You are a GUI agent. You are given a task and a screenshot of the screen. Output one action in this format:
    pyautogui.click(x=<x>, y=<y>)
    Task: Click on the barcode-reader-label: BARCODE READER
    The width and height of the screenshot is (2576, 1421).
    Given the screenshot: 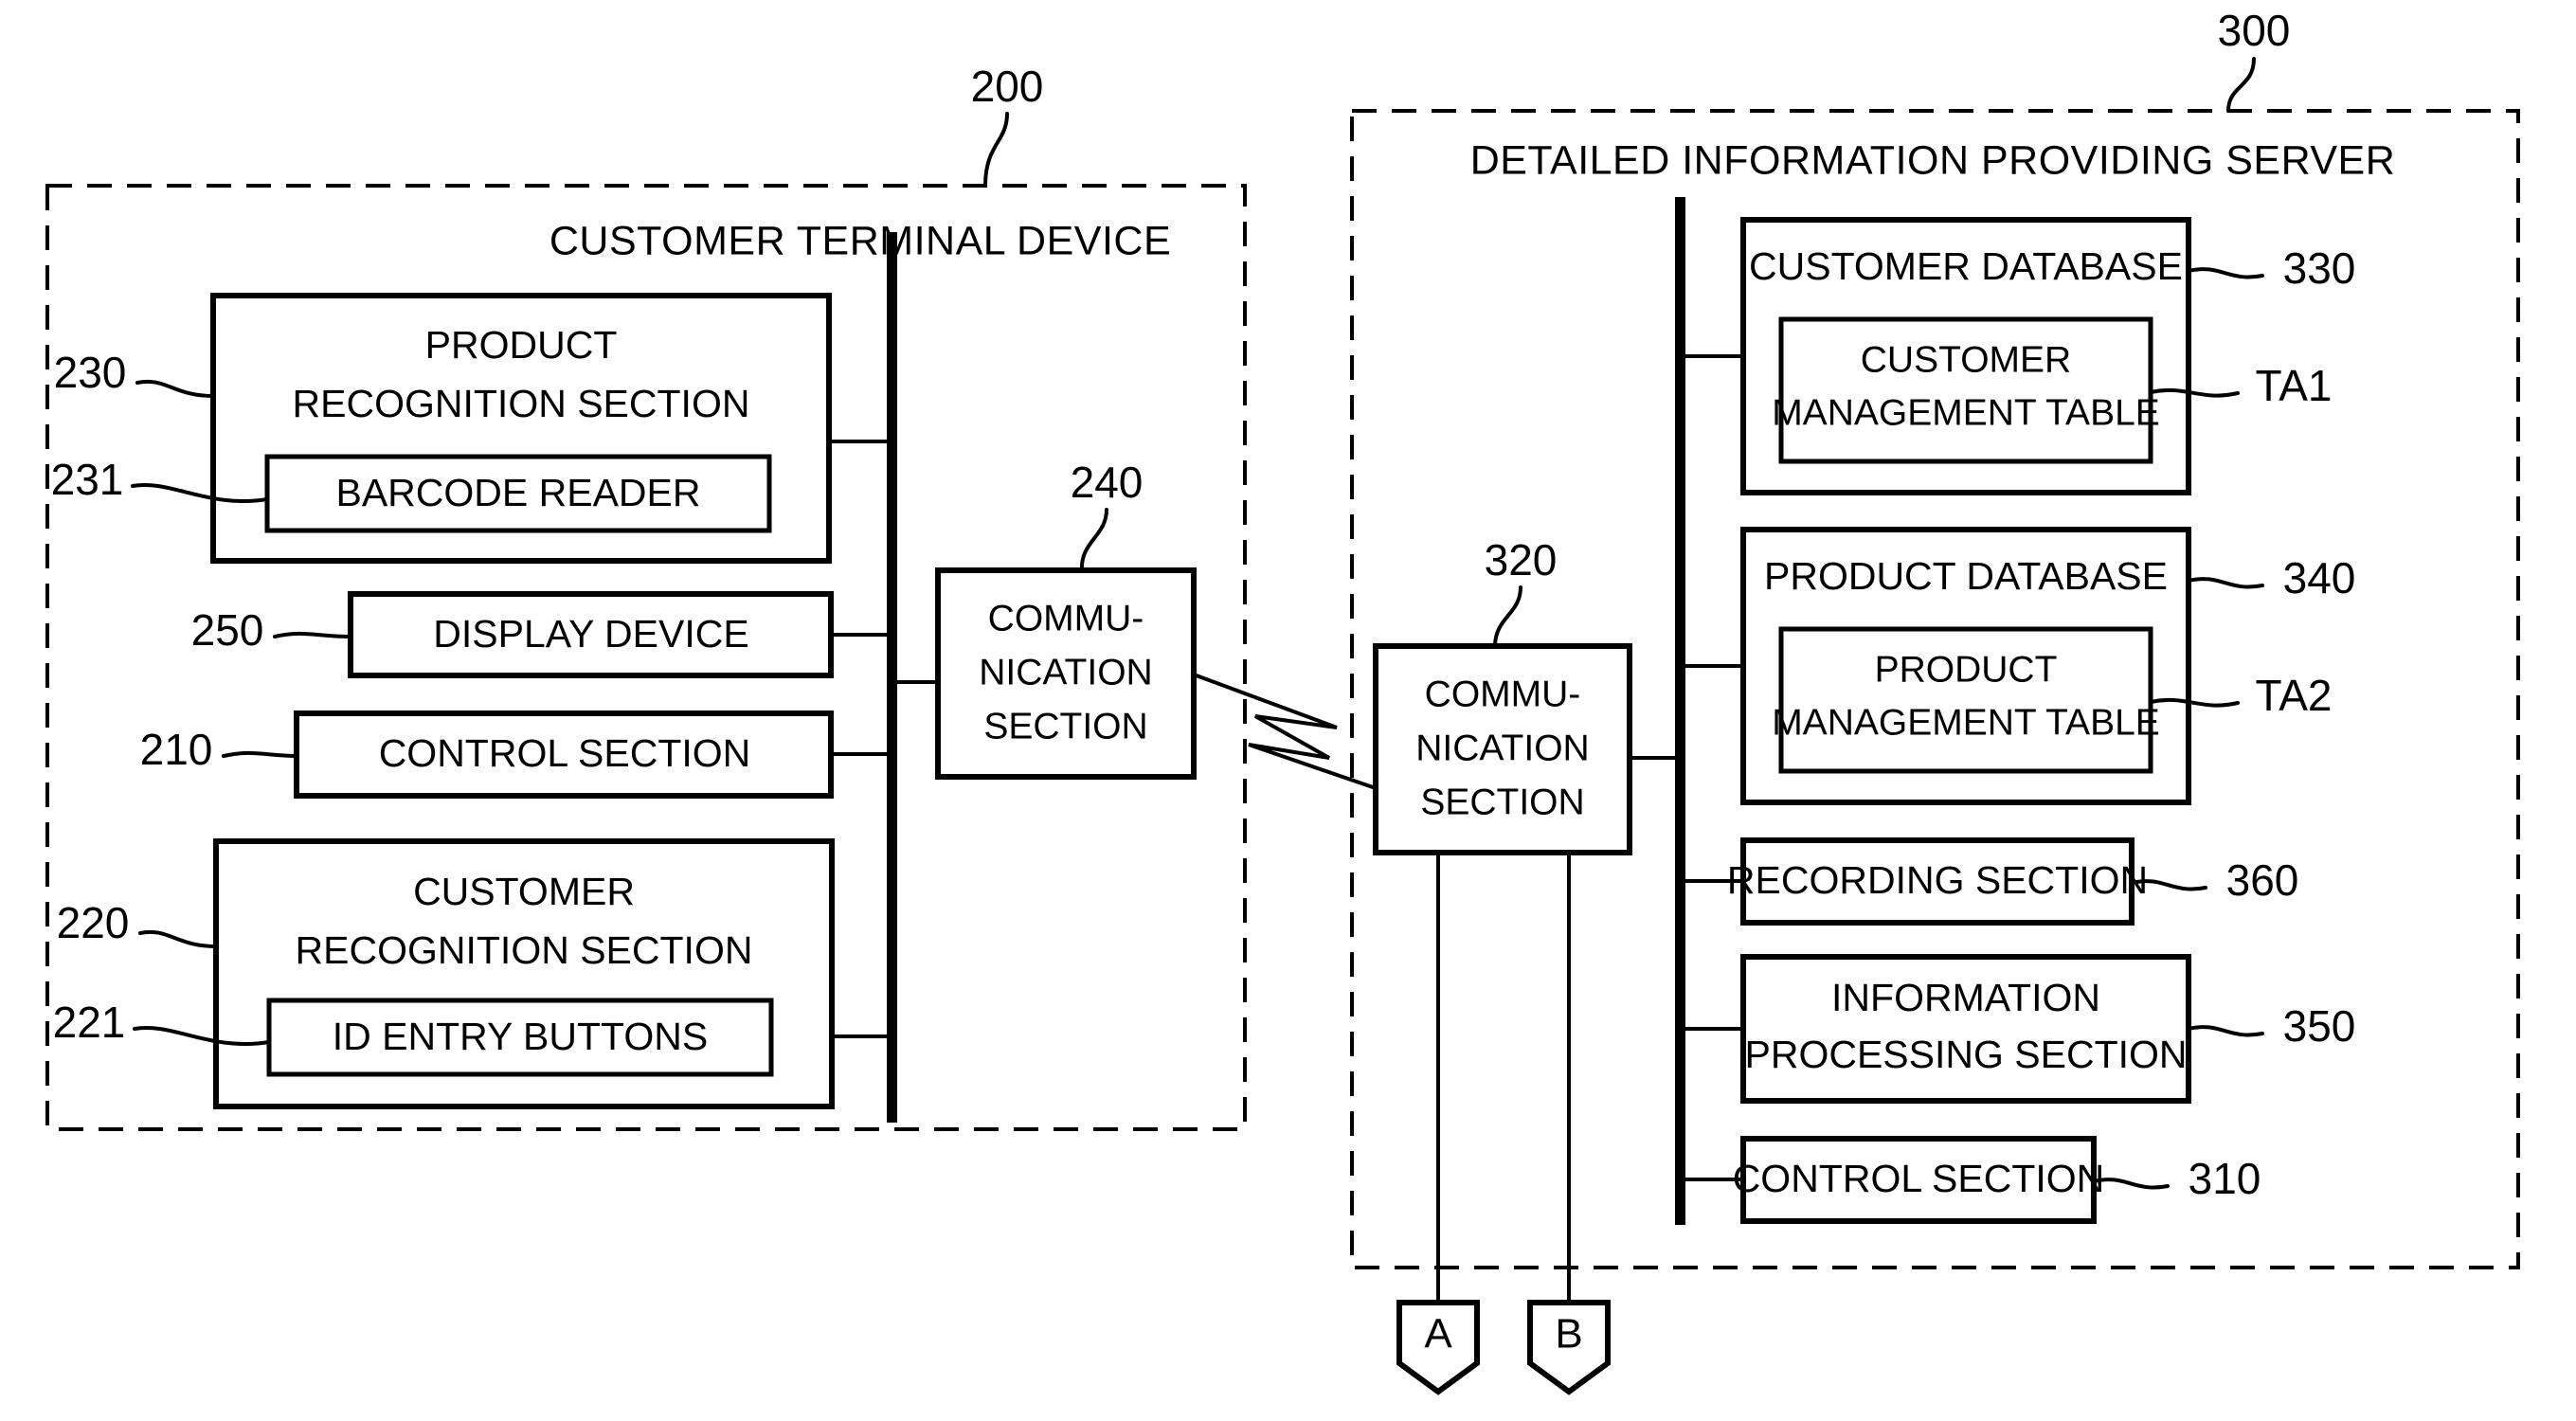 What is the action you would take?
    pyautogui.click(x=517, y=492)
    